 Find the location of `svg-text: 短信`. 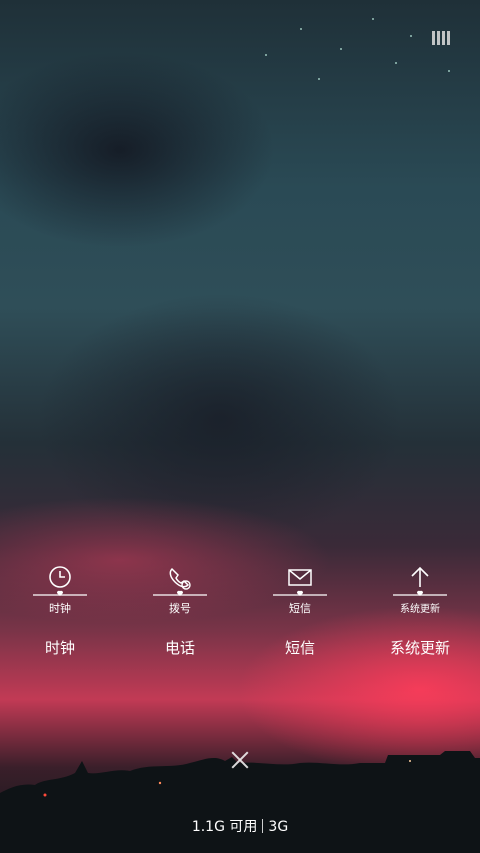

svg-text: 短信 is located at coordinates (300, 608).